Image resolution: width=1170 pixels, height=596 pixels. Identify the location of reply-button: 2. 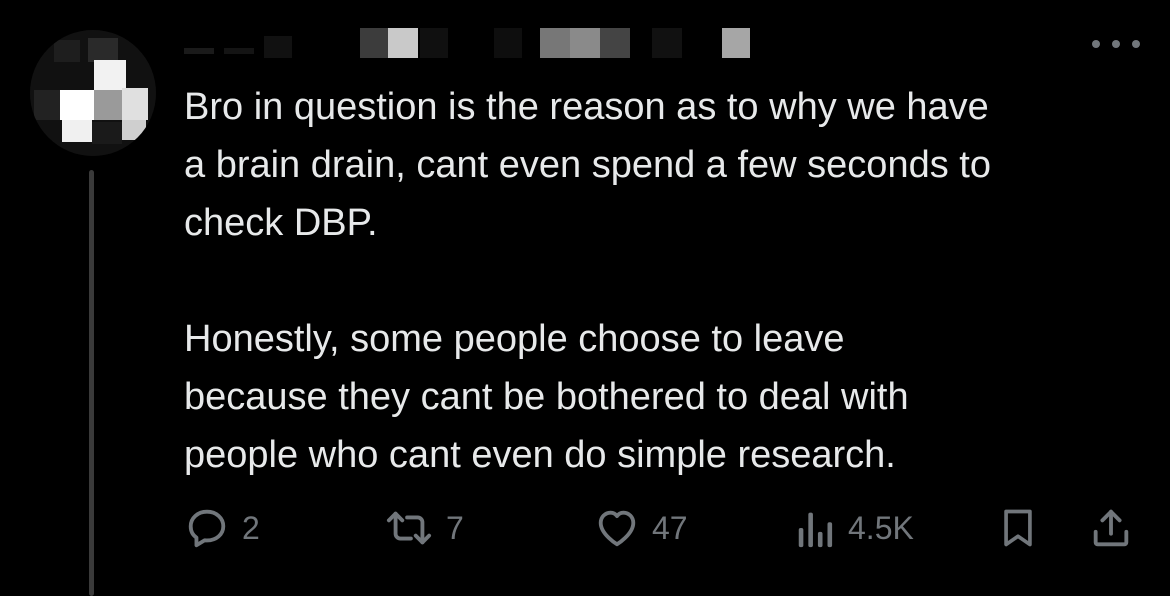
(222, 528).